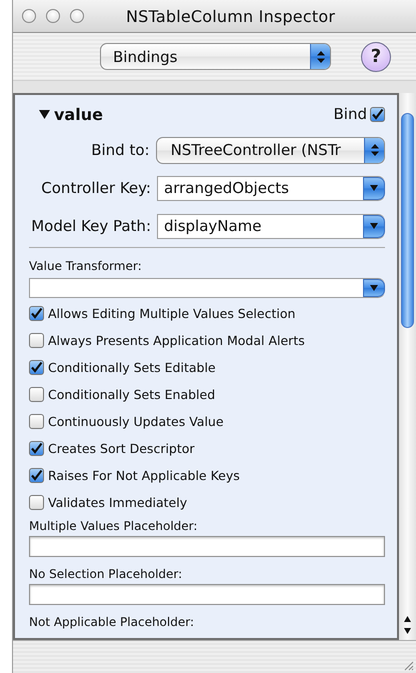  I want to click on resize-grip-icon, so click(408, 665).